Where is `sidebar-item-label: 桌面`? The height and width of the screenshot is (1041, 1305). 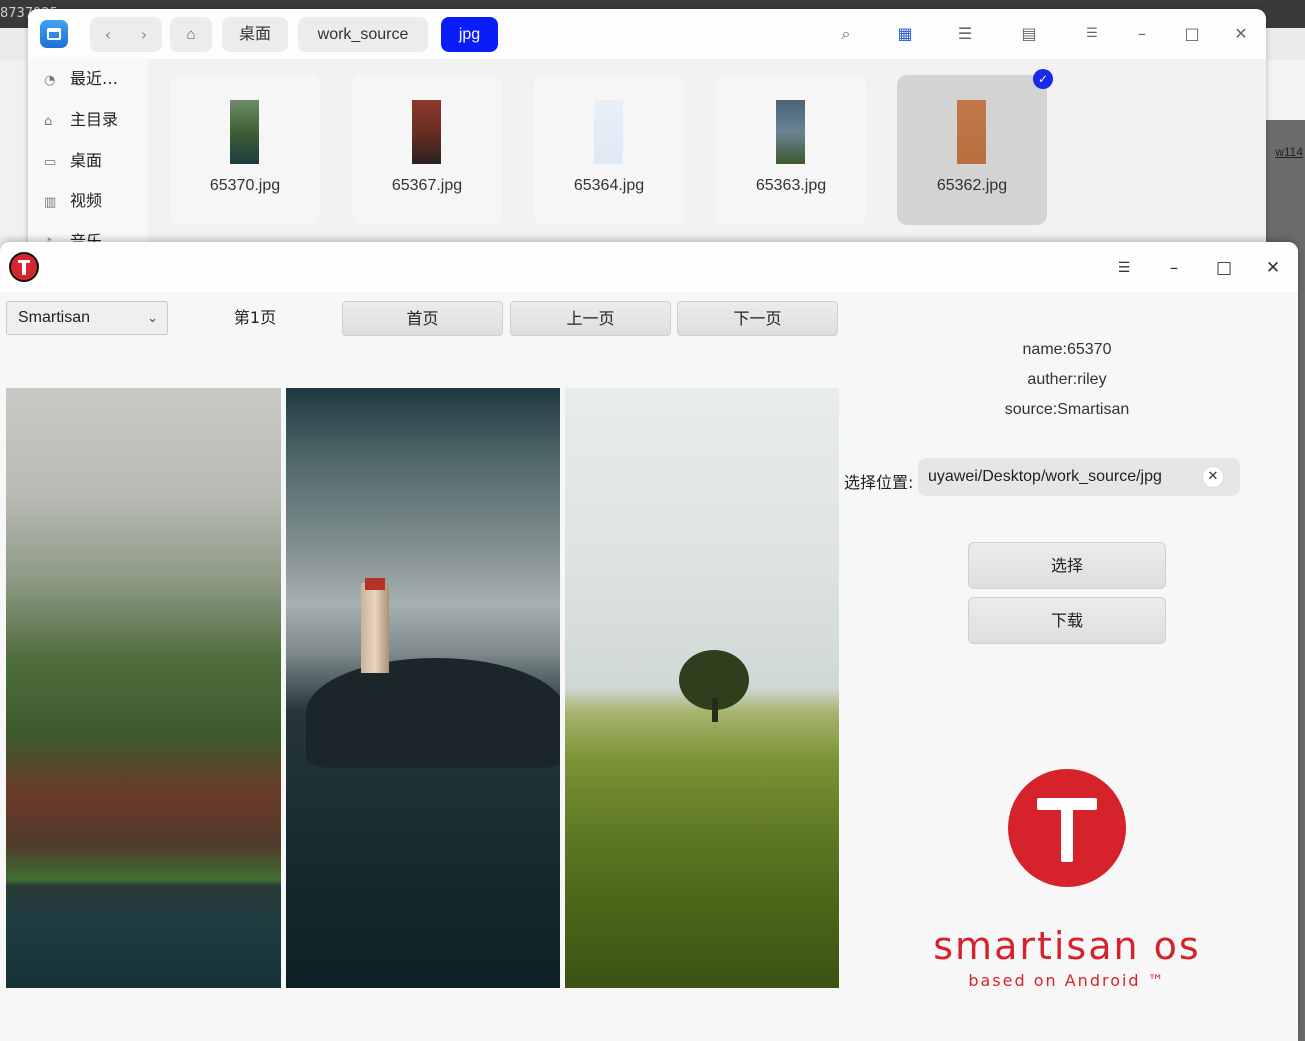
sidebar-item-label: 桌面 is located at coordinates (86, 160).